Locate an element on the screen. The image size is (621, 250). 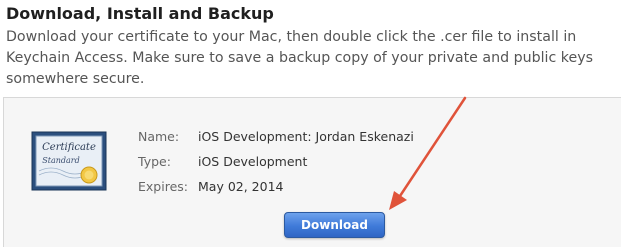
name-value: iOS Development: Jordan Eskenazi is located at coordinates (306, 136).